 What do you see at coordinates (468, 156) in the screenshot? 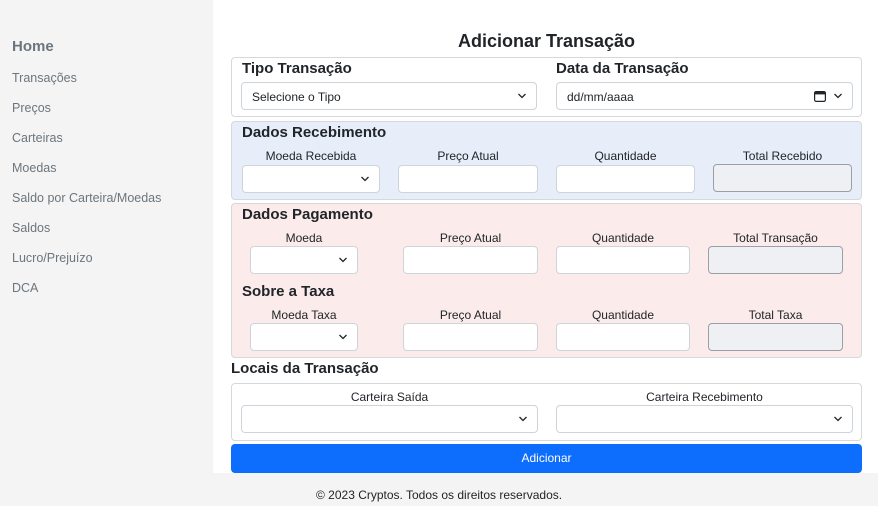
I see `preco-atual-recebimento-label: Preço Atual` at bounding box center [468, 156].